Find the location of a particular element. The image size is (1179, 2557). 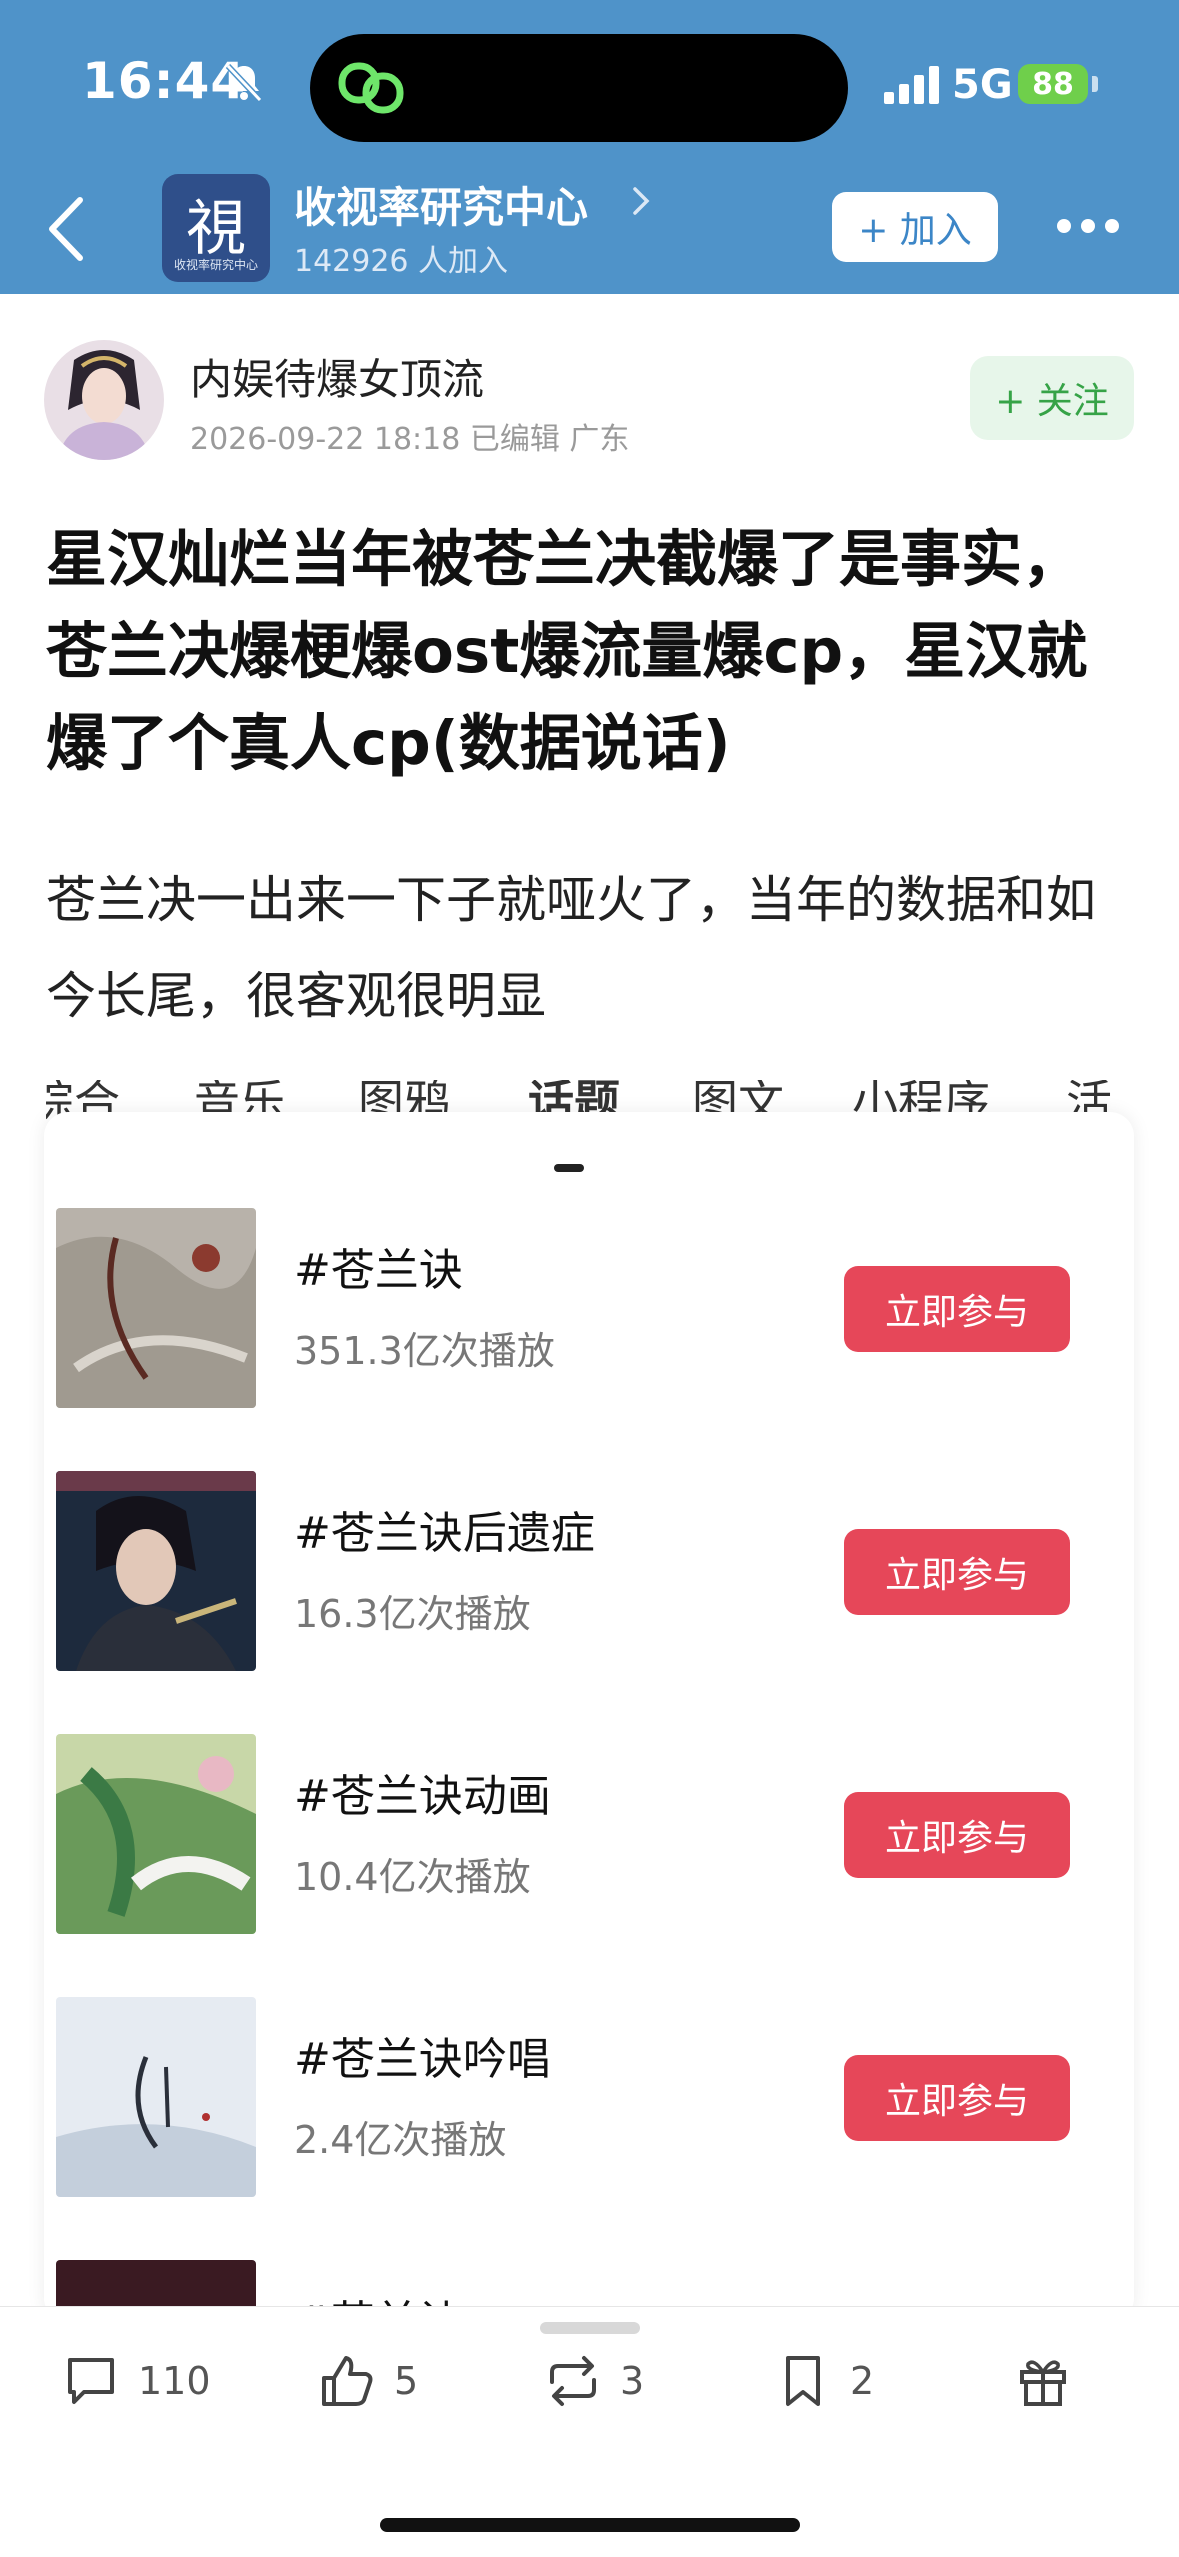

more-icon is located at coordinates (1088, 226).